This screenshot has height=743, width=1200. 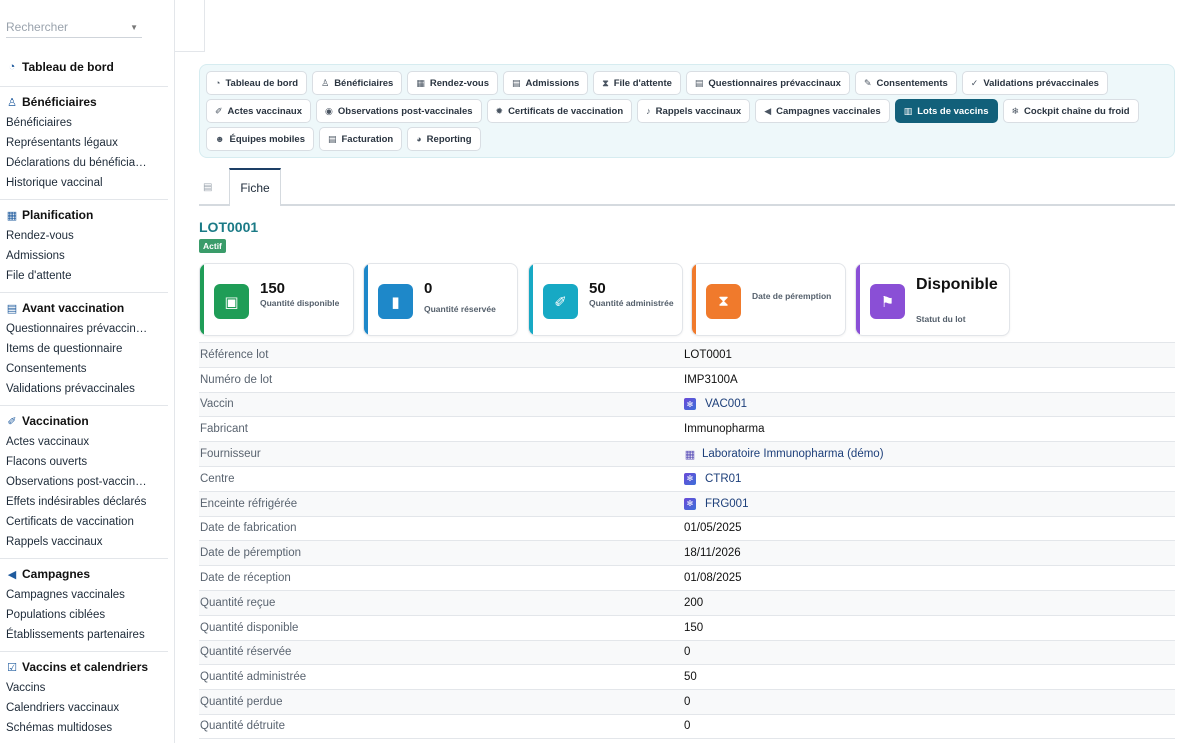 What do you see at coordinates (260, 139) in the screenshot?
I see `menu-button-equipes-mobiles: ☻ Équipes mobiles` at bounding box center [260, 139].